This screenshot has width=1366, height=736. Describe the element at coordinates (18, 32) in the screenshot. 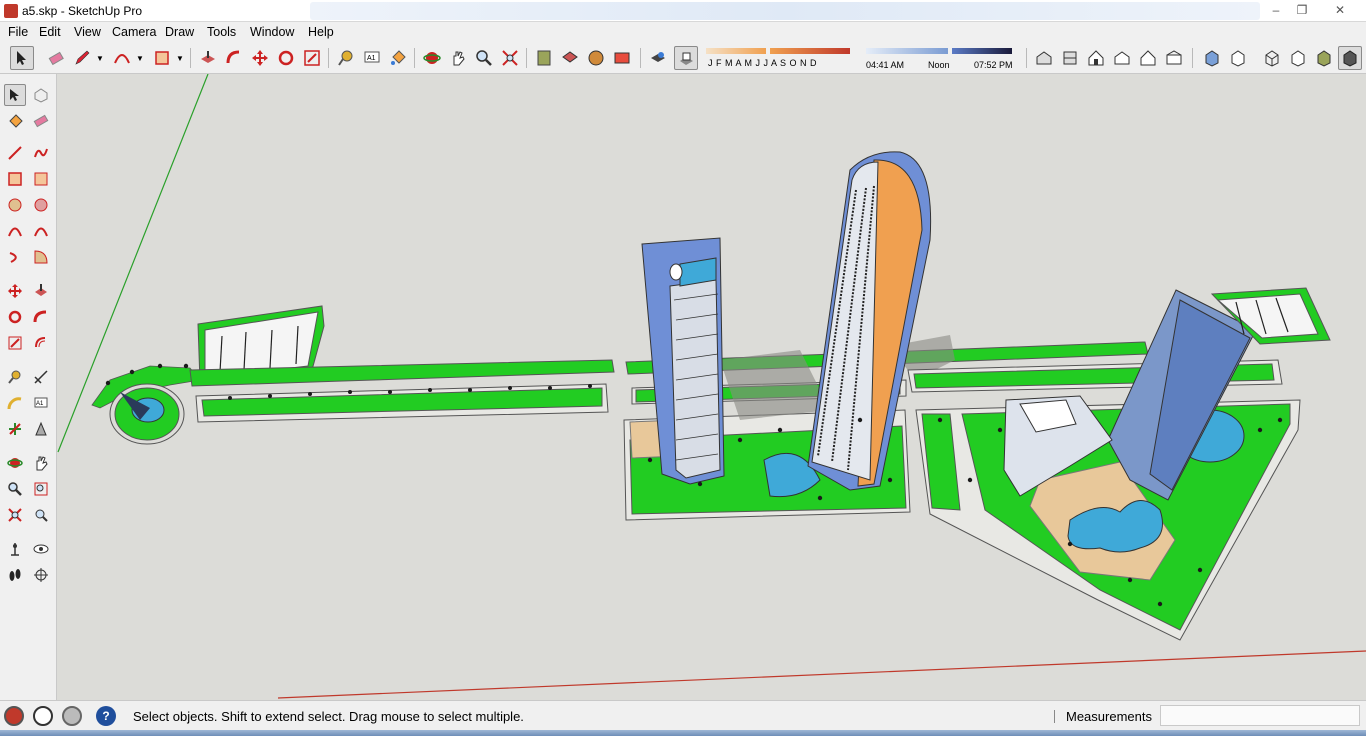

I see `menu-file: File` at that location.